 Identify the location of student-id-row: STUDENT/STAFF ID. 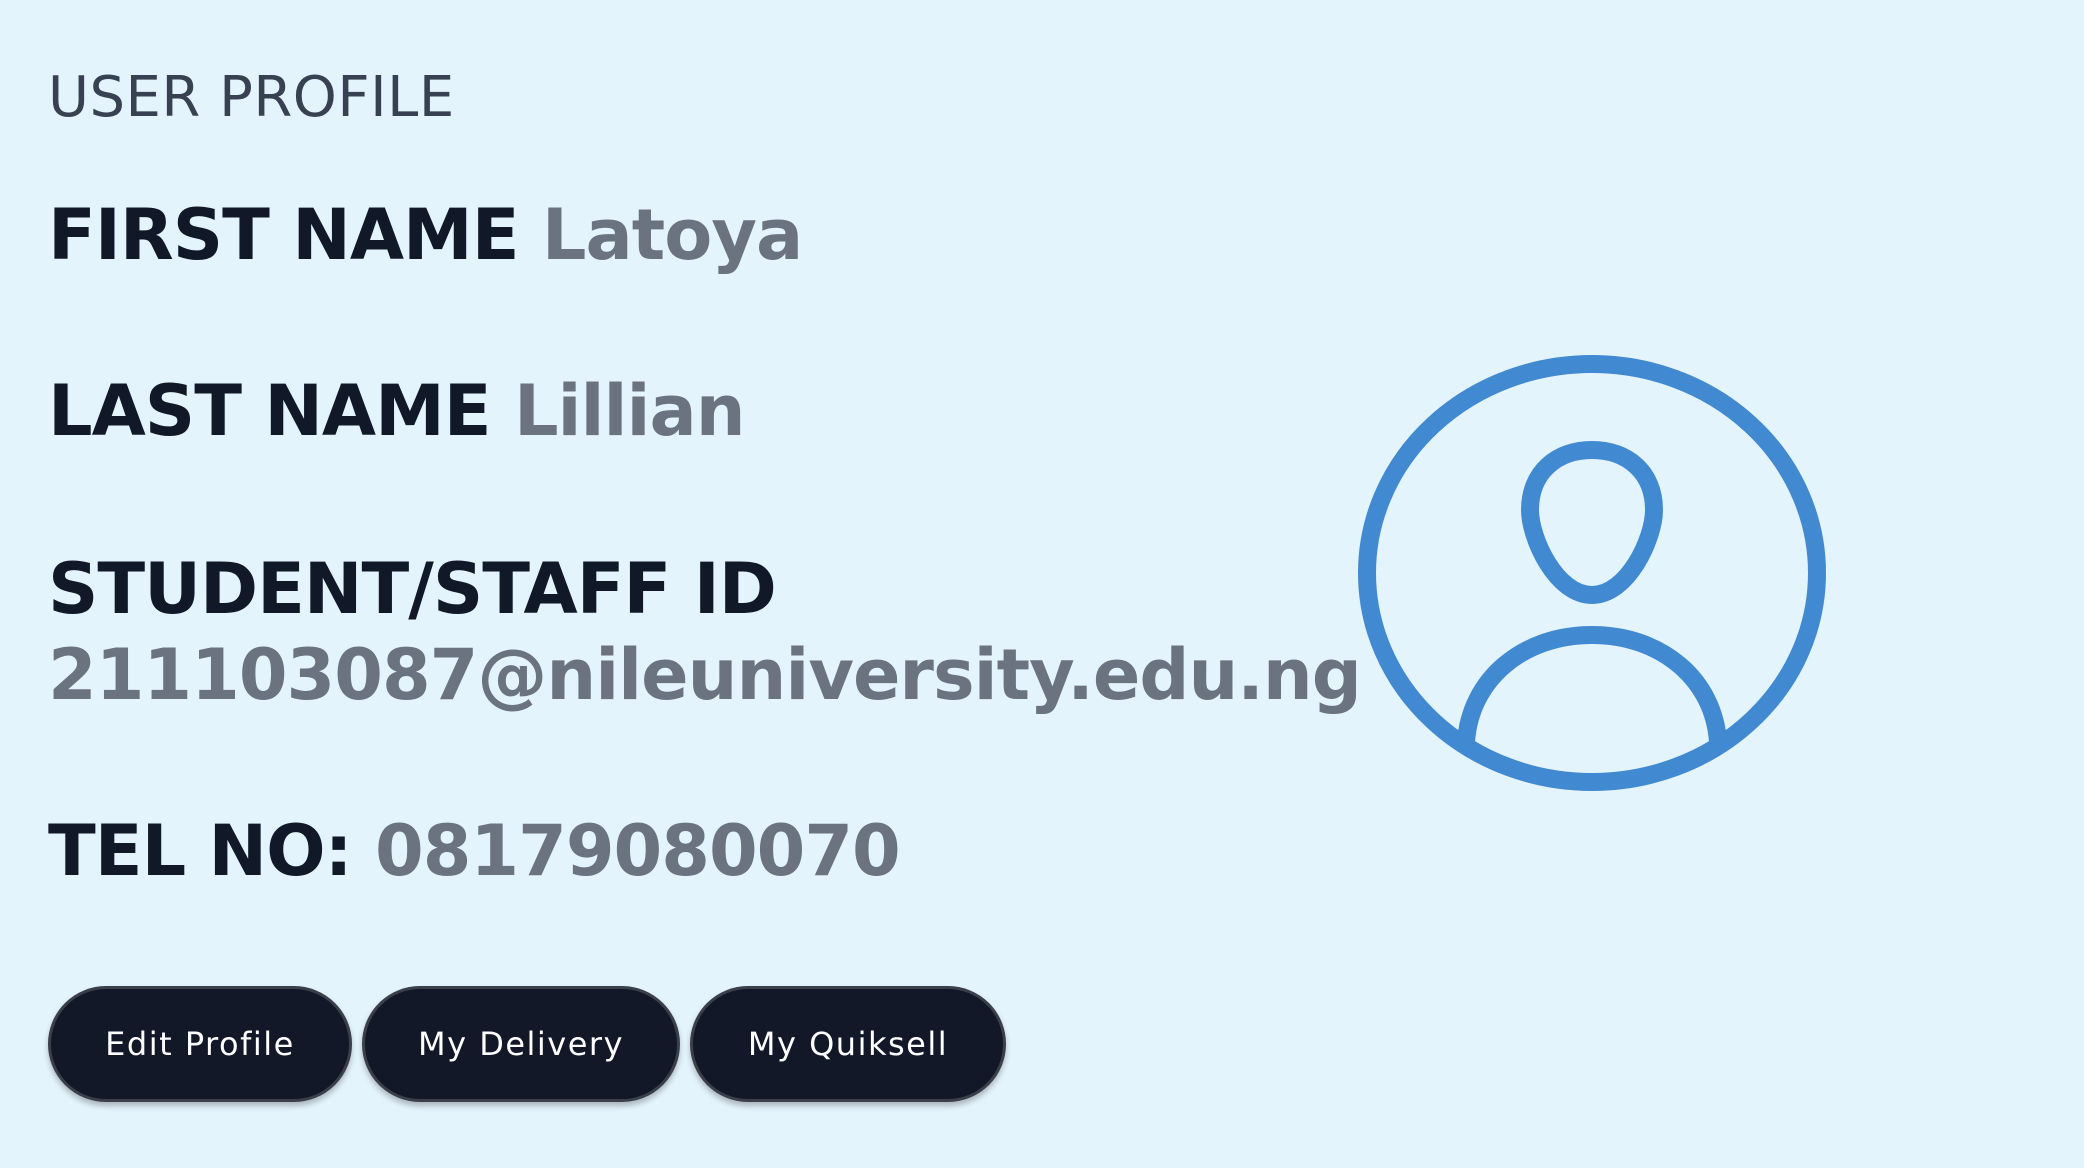
(412, 589).